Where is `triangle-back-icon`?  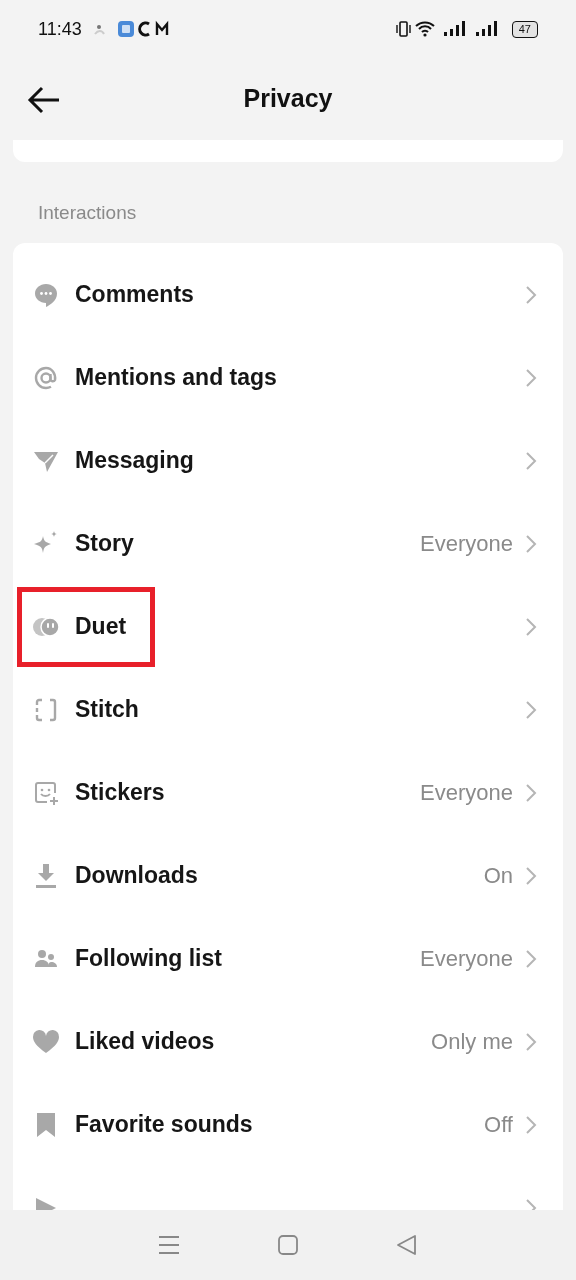 triangle-back-icon is located at coordinates (406, 1245).